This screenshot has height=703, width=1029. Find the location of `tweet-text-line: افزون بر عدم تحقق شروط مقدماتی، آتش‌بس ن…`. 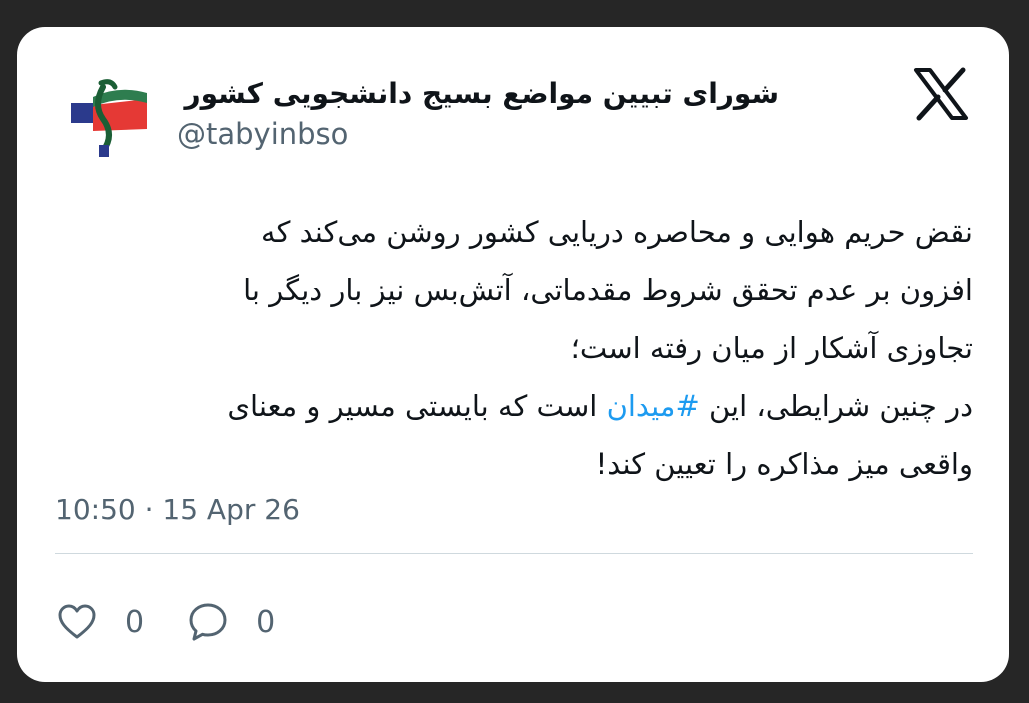

tweet-text-line: افزون بر عدم تحقق شروط مقدماتی، آتش‌بس ن… is located at coordinates (608, 290).